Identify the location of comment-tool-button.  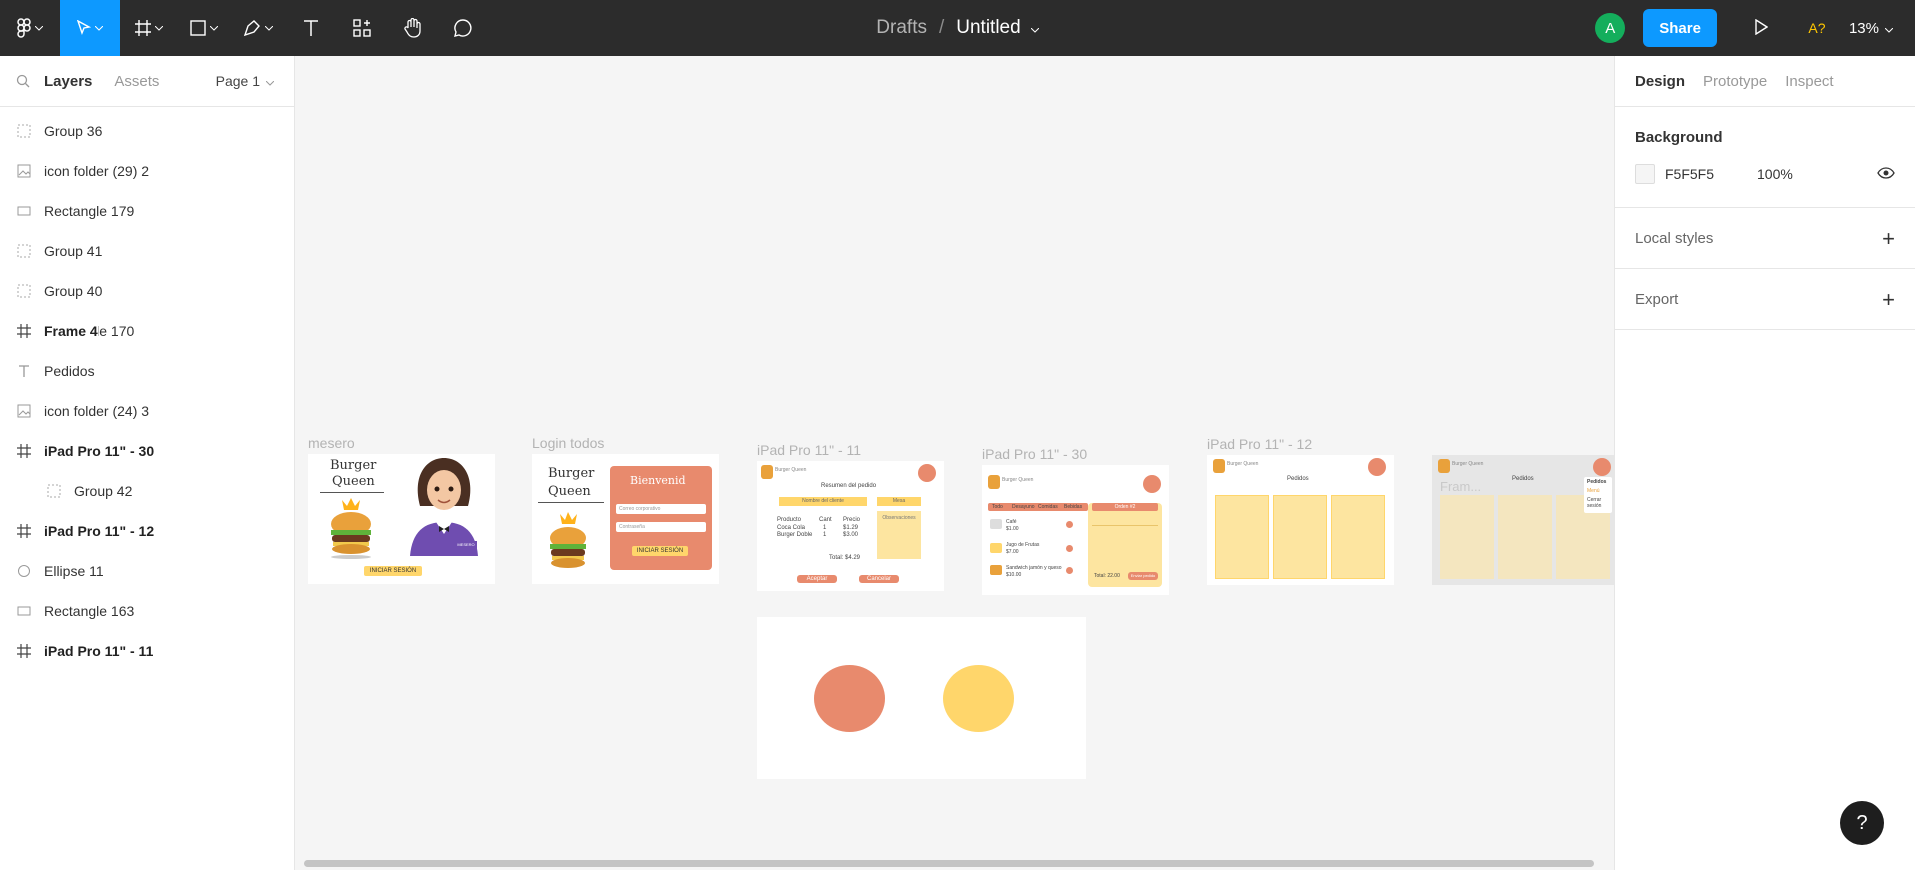
(463, 28).